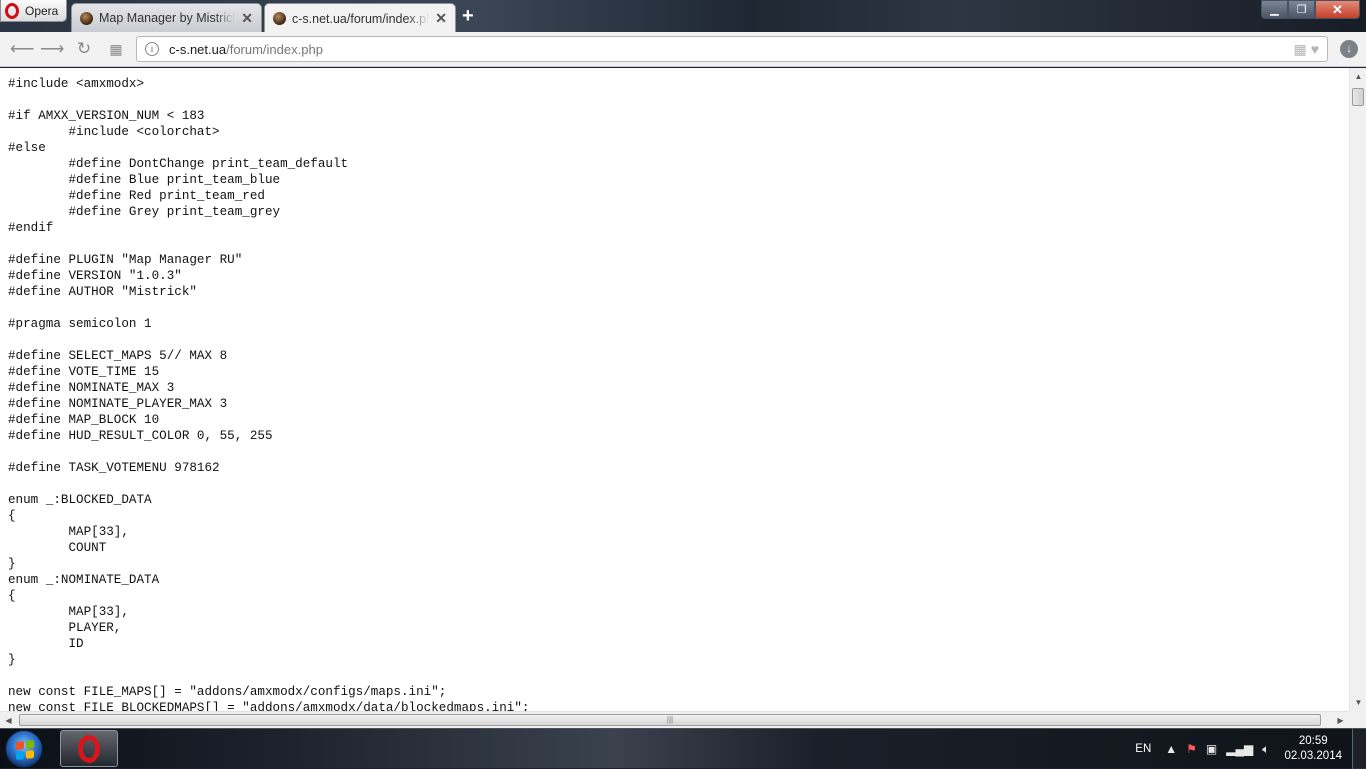 The height and width of the screenshot is (769, 1366). What do you see at coordinates (84, 420) in the screenshot?
I see `code-line: #define MAP_BLOCK 10` at bounding box center [84, 420].